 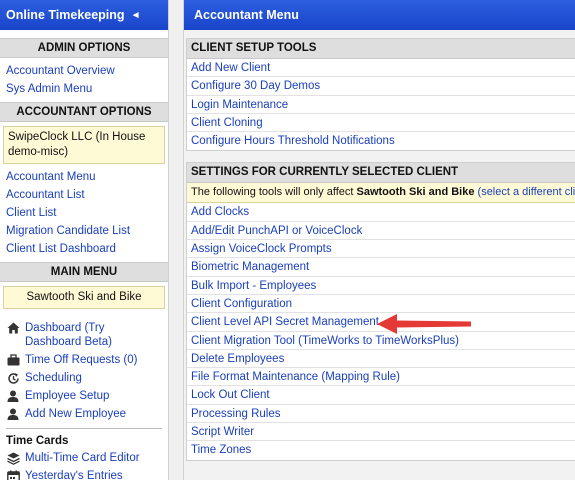 What do you see at coordinates (13, 328) in the screenshot?
I see `home-icon` at bounding box center [13, 328].